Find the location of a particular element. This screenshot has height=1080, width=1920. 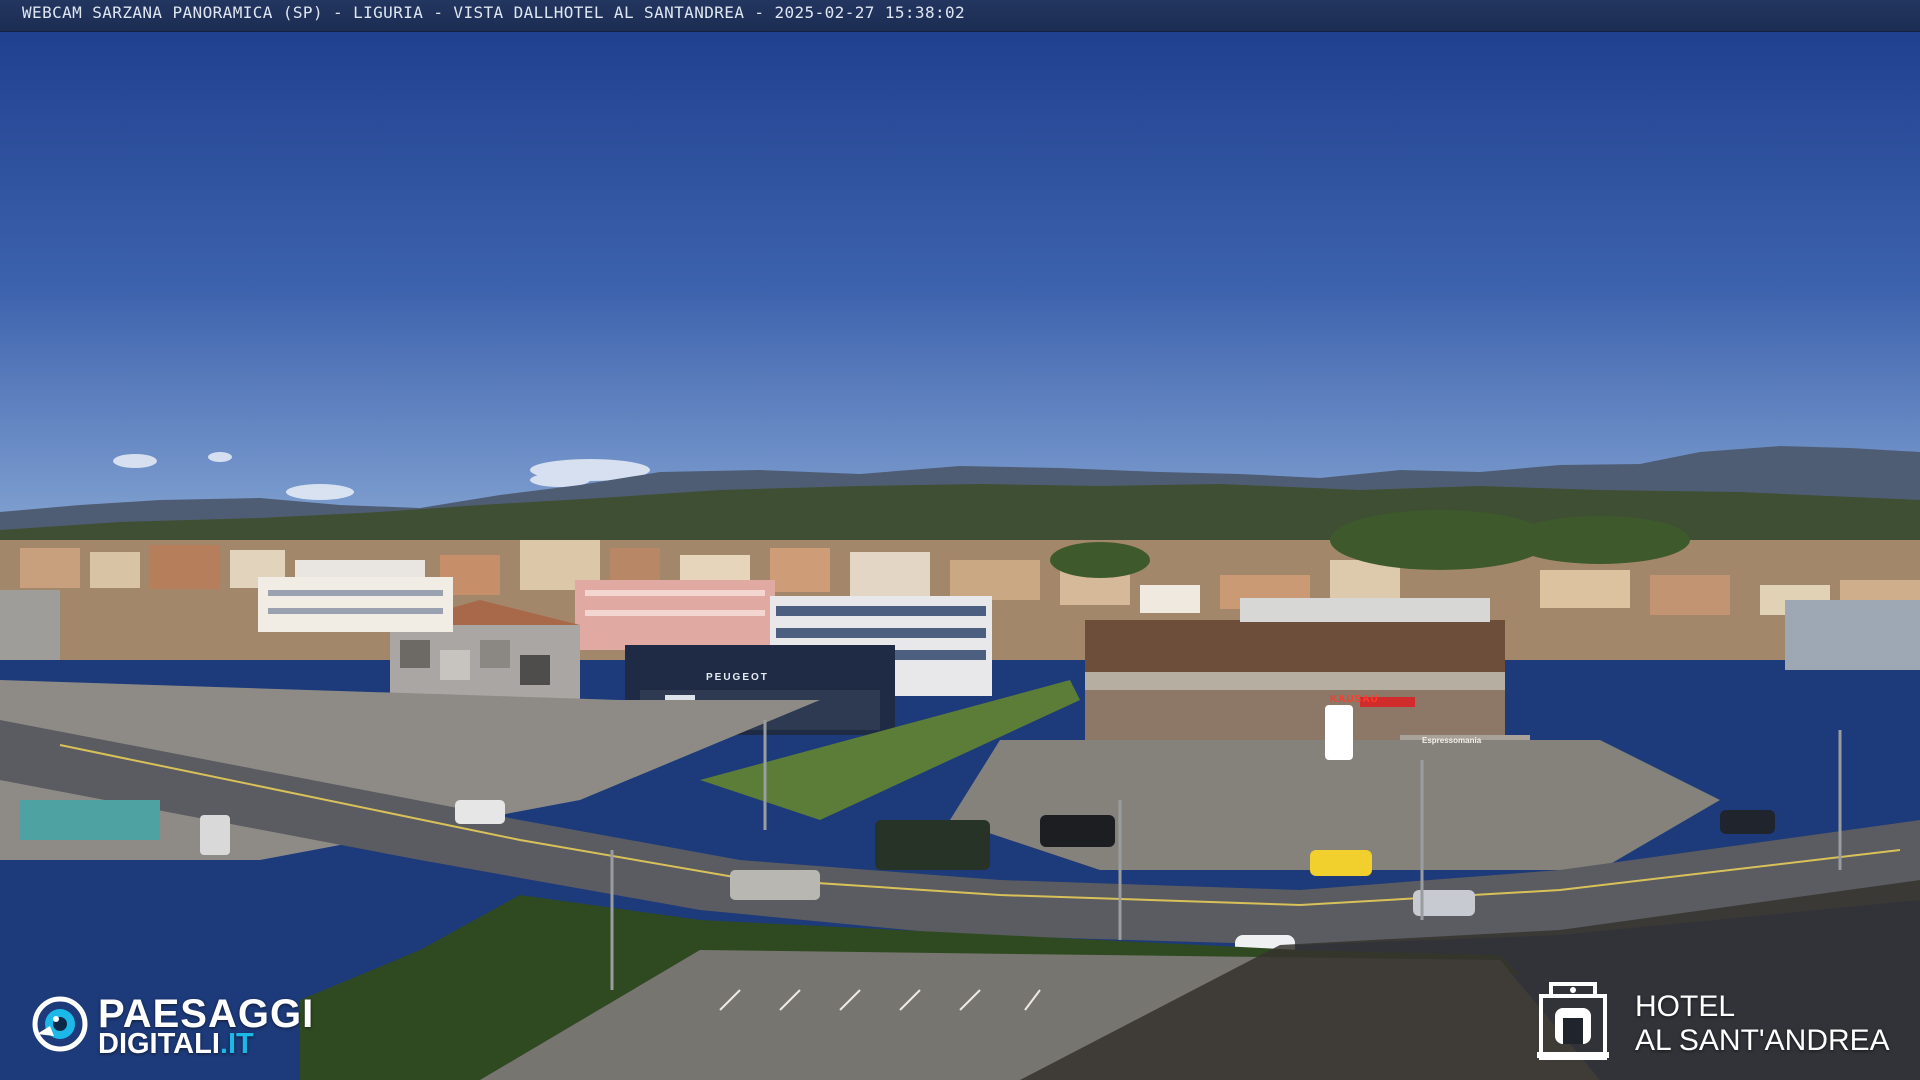

eye-icon is located at coordinates (60, 1024).